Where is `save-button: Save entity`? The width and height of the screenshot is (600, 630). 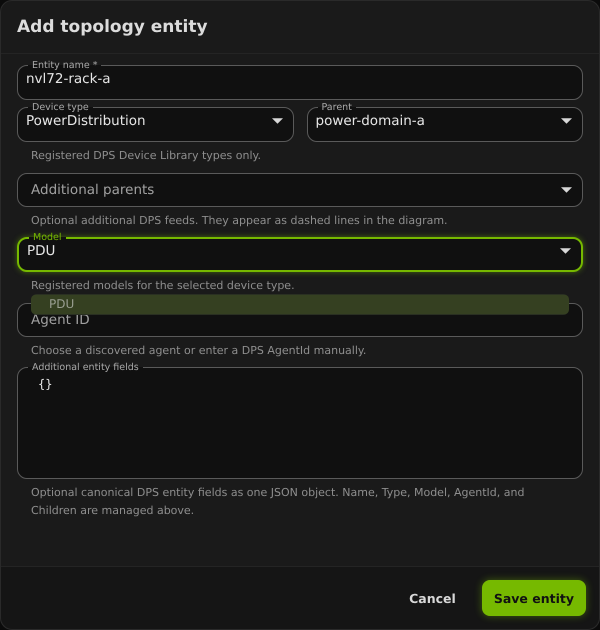 save-button: Save entity is located at coordinates (534, 598).